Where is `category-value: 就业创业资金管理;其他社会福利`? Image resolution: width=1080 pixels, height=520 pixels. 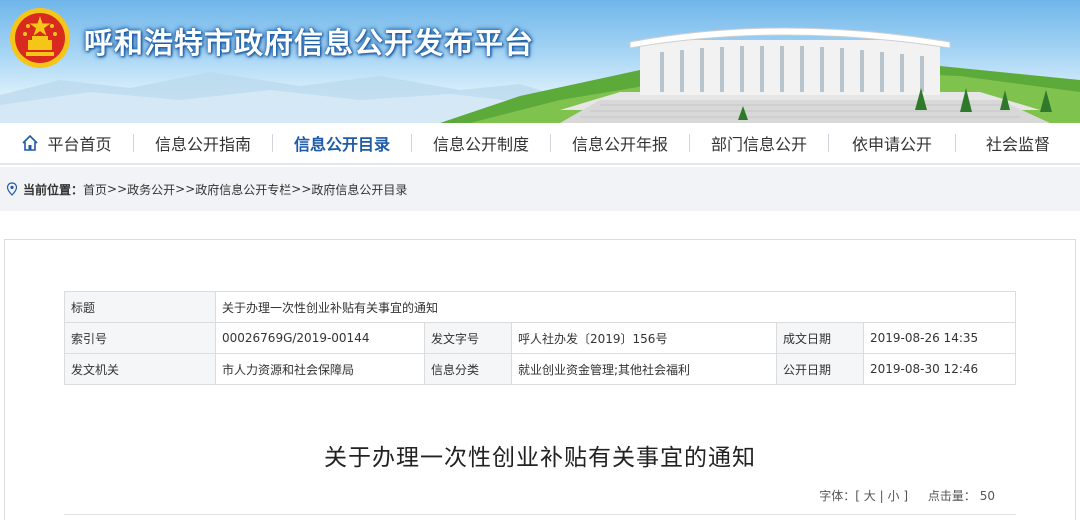 category-value: 就业创业资金管理;其他社会福利 is located at coordinates (644, 369).